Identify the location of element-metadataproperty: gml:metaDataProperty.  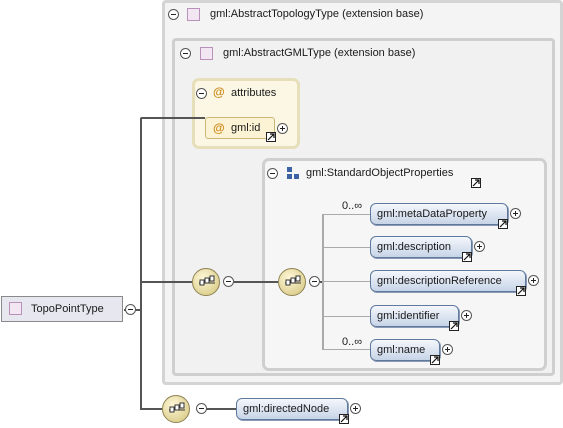
(439, 214).